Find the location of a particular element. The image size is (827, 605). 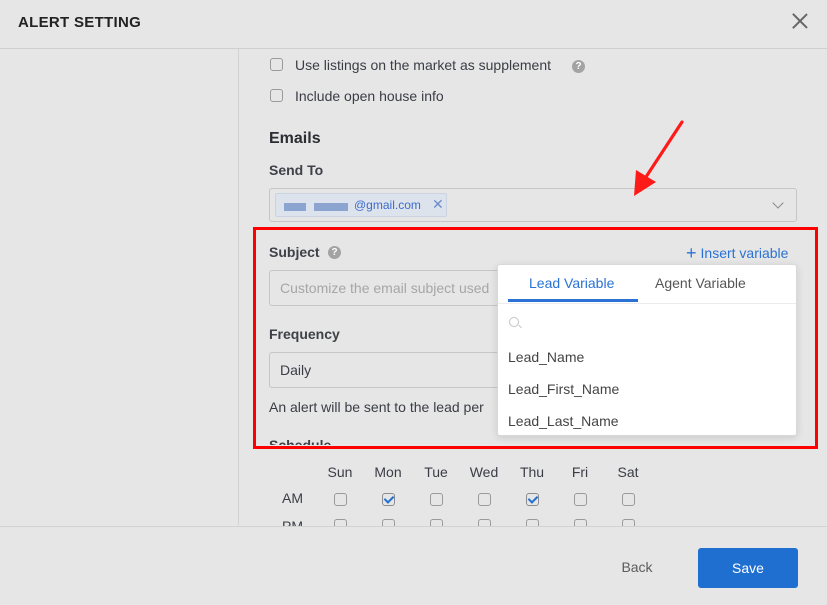

insert-variable-button: + Insert variable is located at coordinates (737, 253).